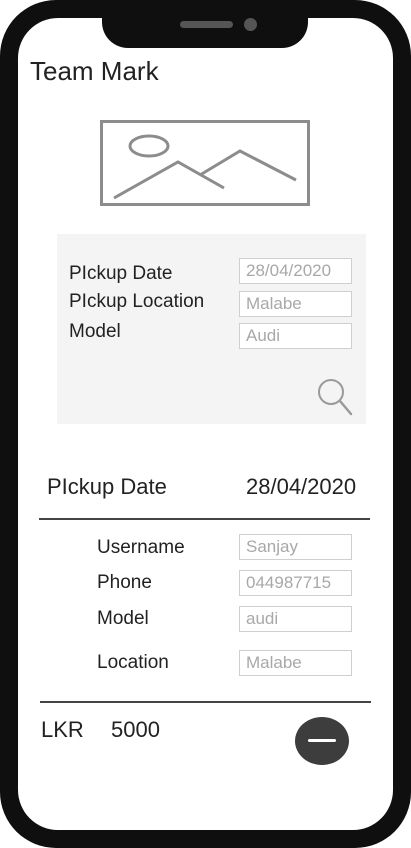 The image size is (411, 848). Describe the element at coordinates (295, 547) in the screenshot. I see `username-input: Sanjay` at that location.